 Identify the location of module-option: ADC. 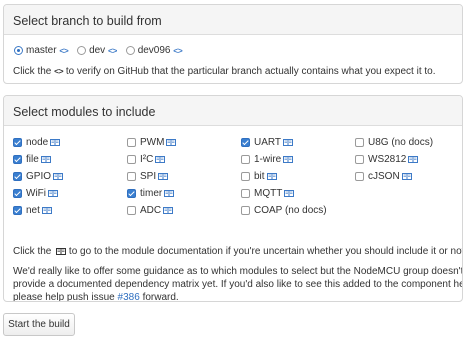
(150, 211).